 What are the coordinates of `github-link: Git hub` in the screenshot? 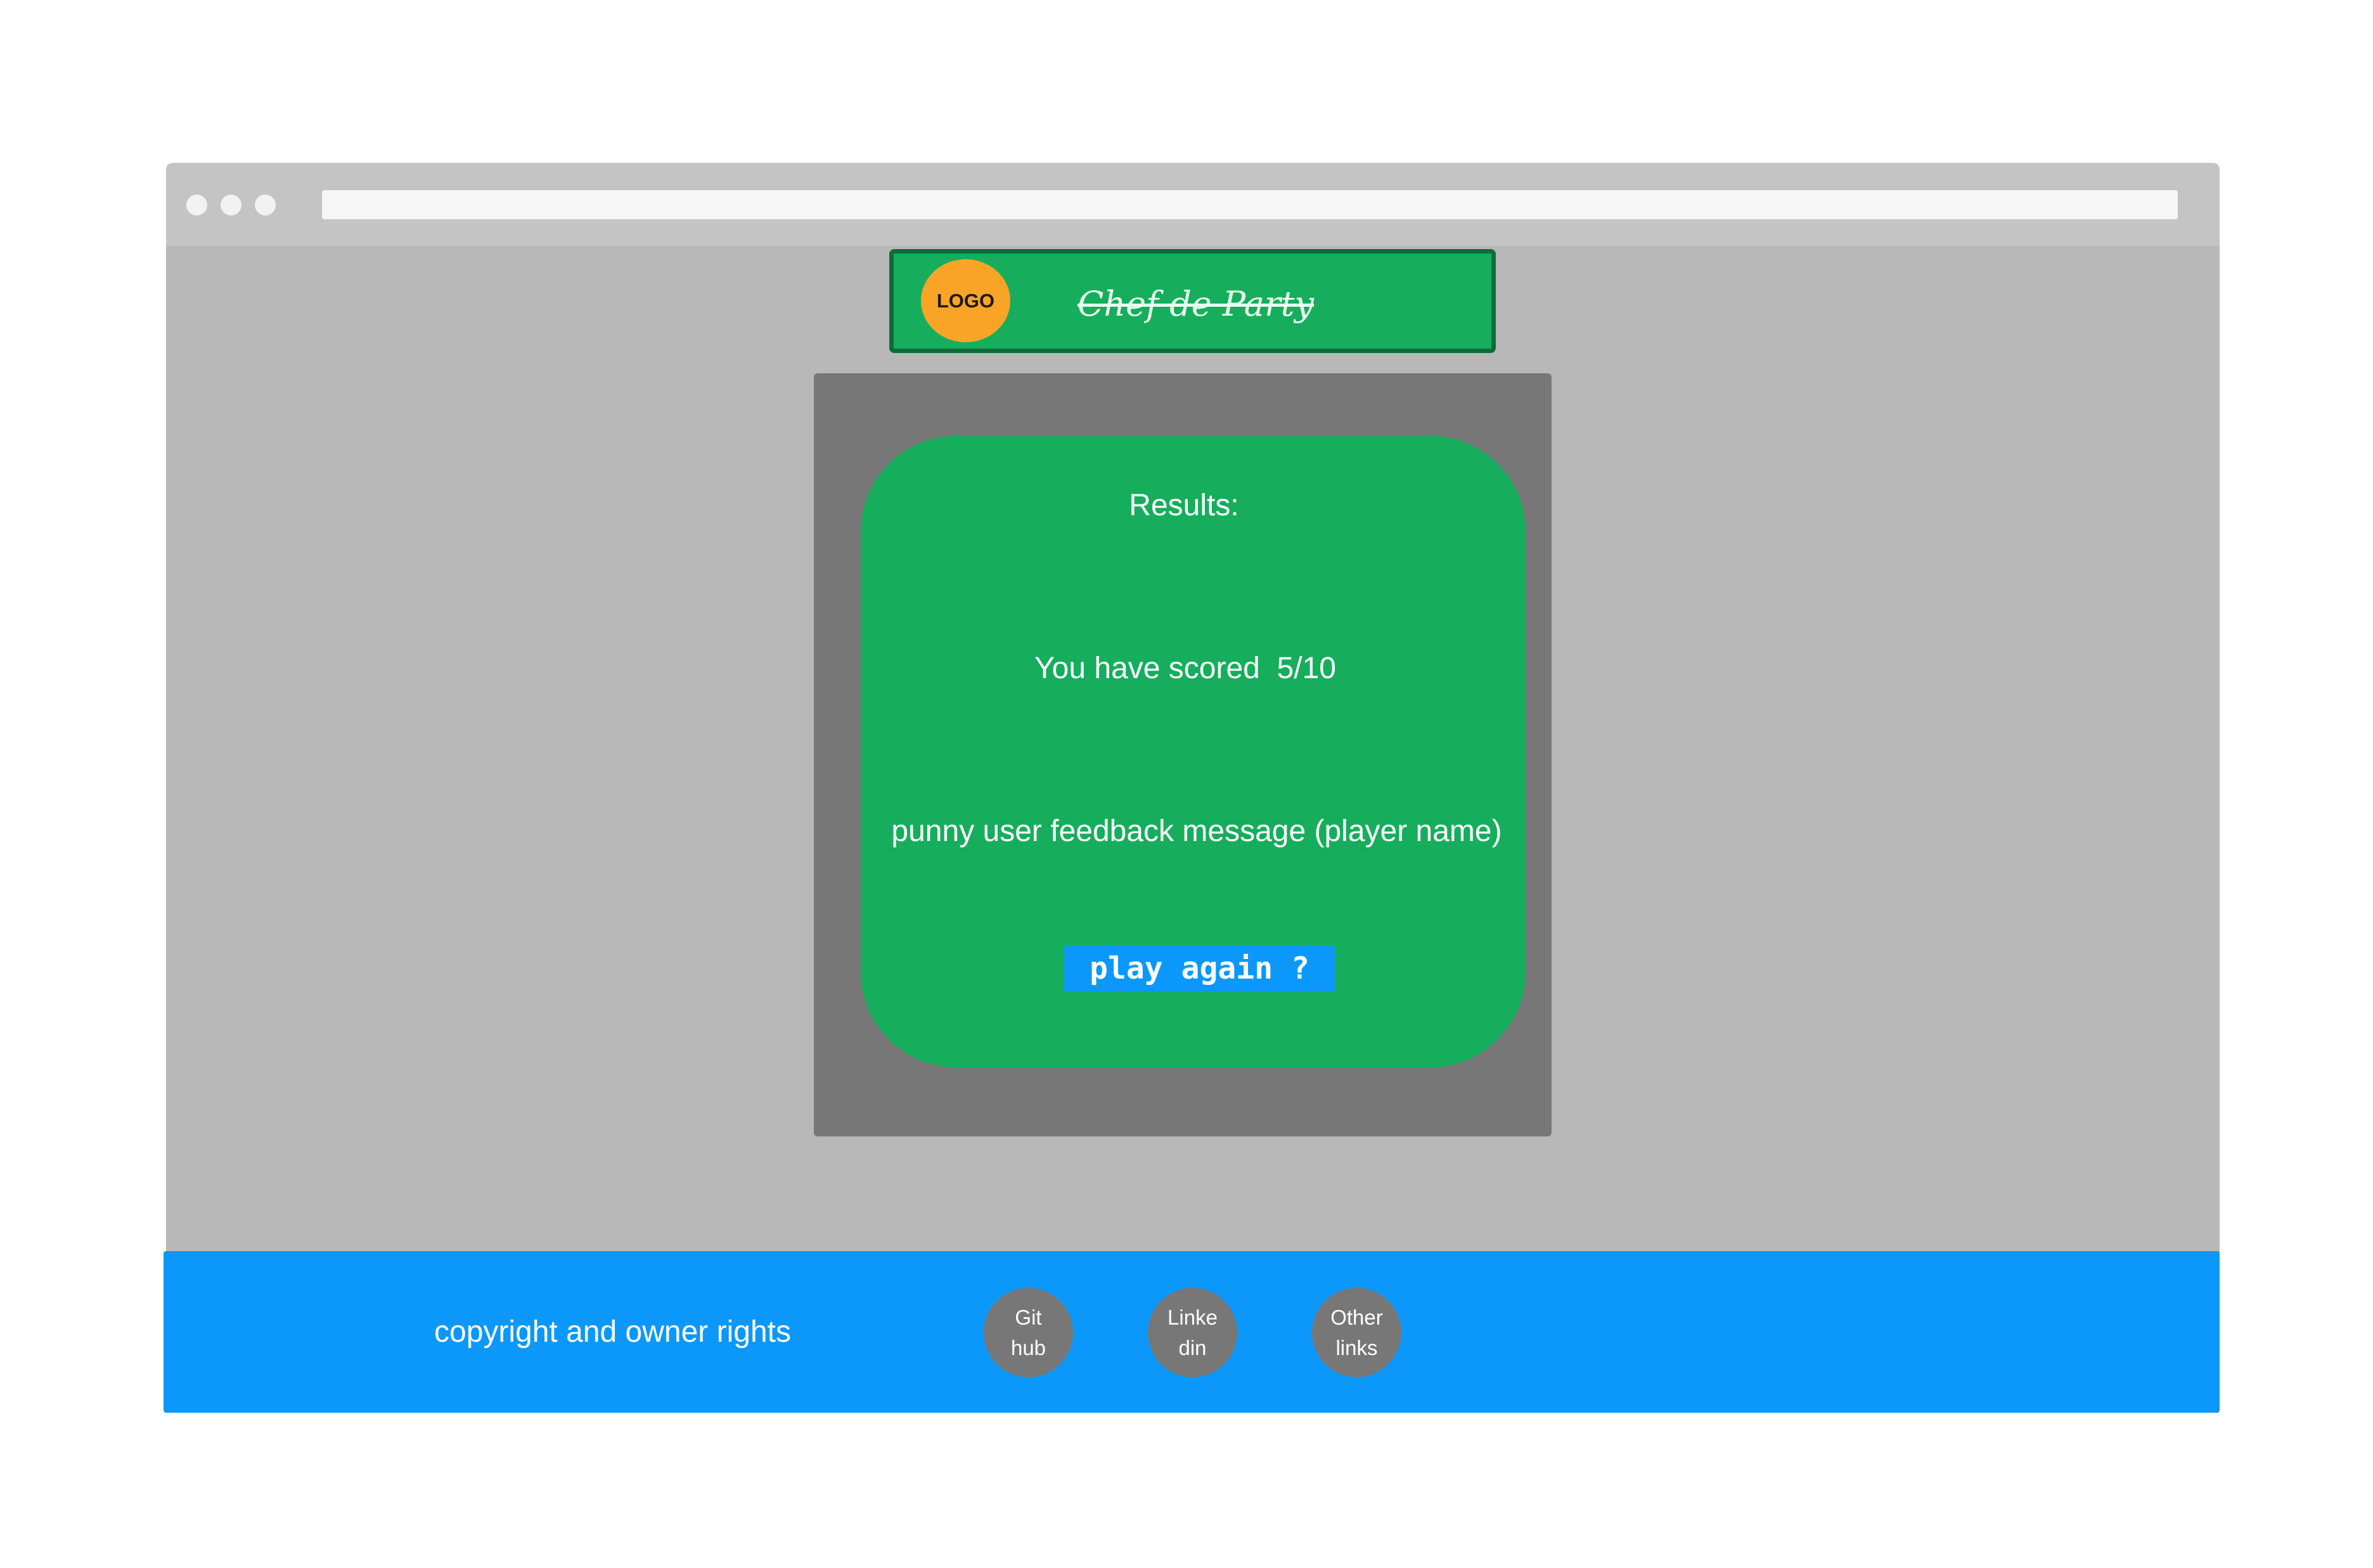 It's located at (1028, 1332).